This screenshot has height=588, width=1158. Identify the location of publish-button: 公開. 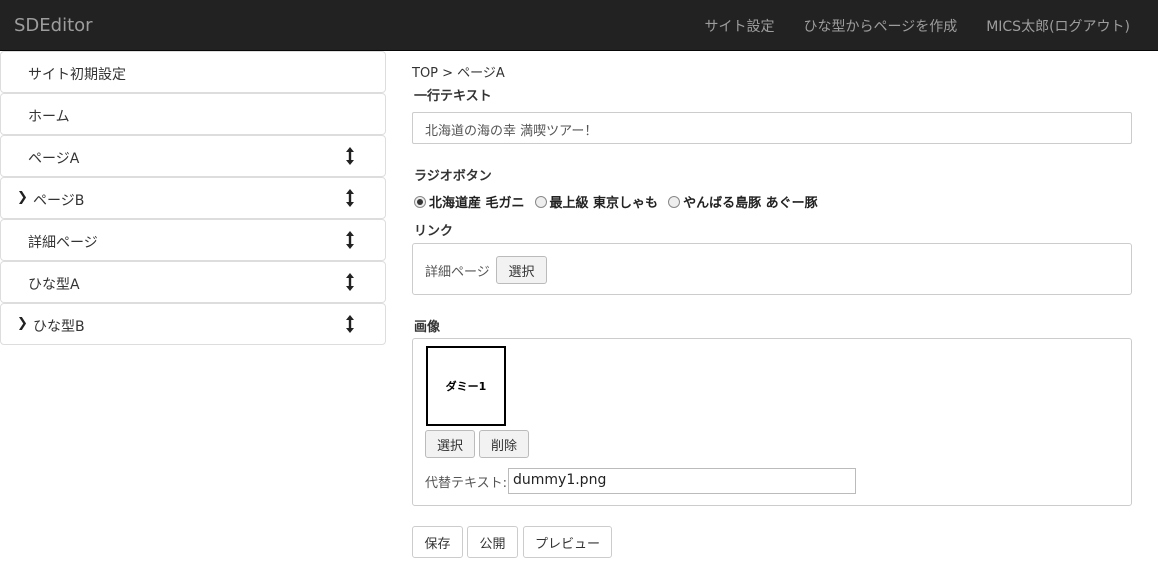
(492, 542).